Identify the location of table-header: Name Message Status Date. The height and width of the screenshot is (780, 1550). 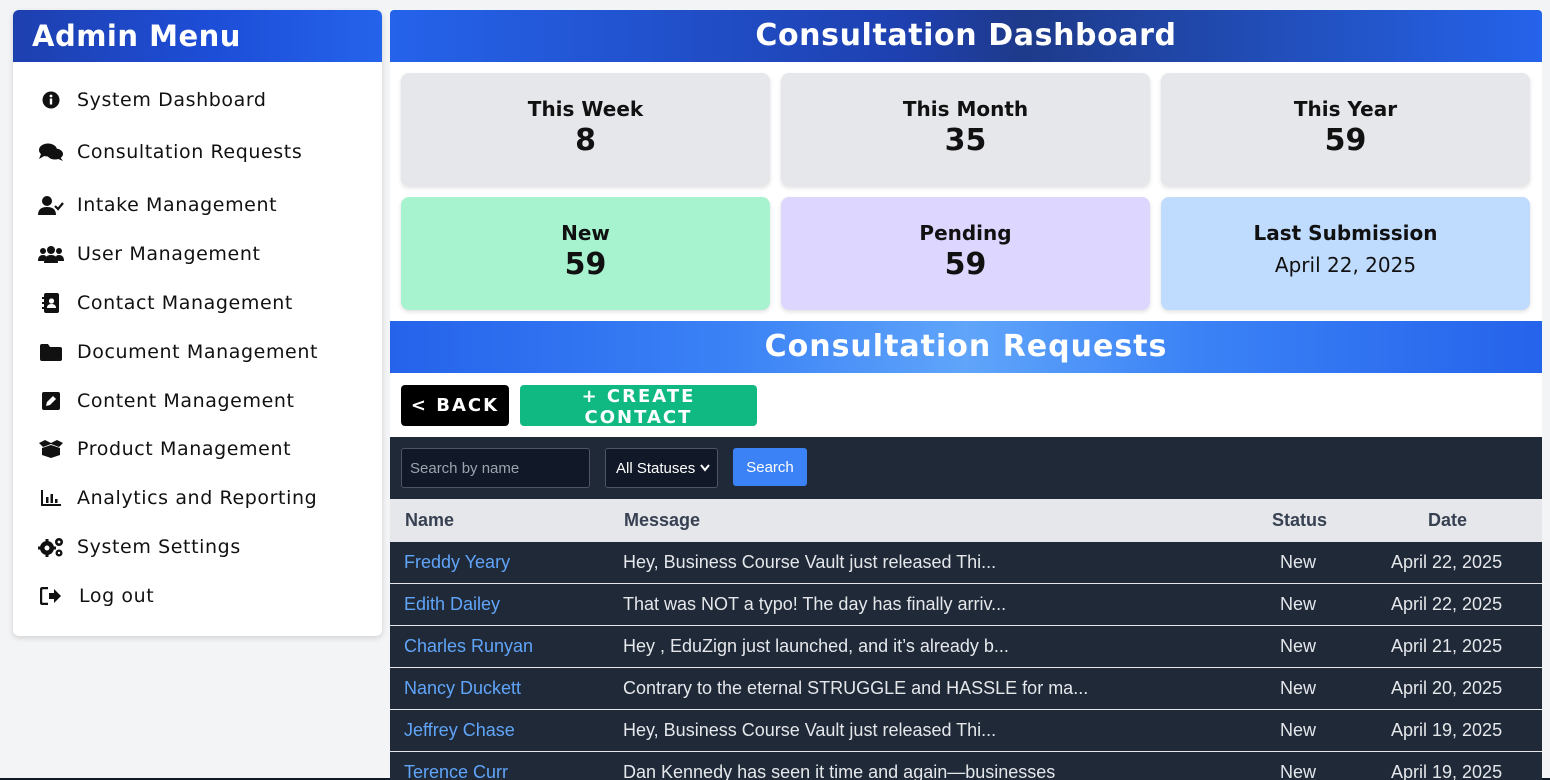
(966, 520).